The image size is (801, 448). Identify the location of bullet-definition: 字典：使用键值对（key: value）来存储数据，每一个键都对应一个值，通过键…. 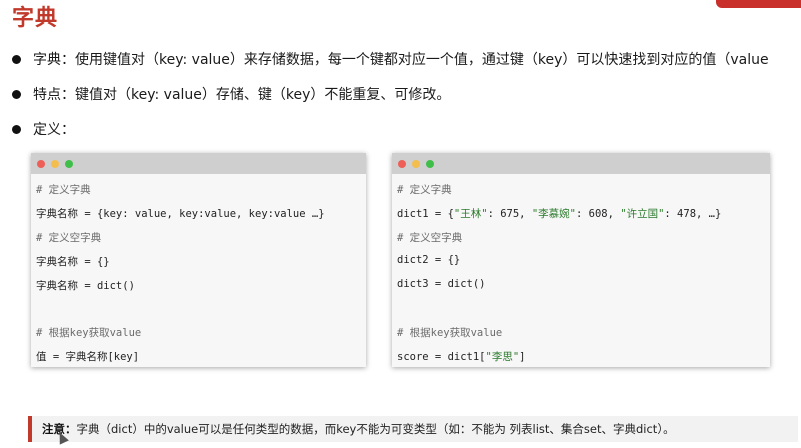
(390, 59).